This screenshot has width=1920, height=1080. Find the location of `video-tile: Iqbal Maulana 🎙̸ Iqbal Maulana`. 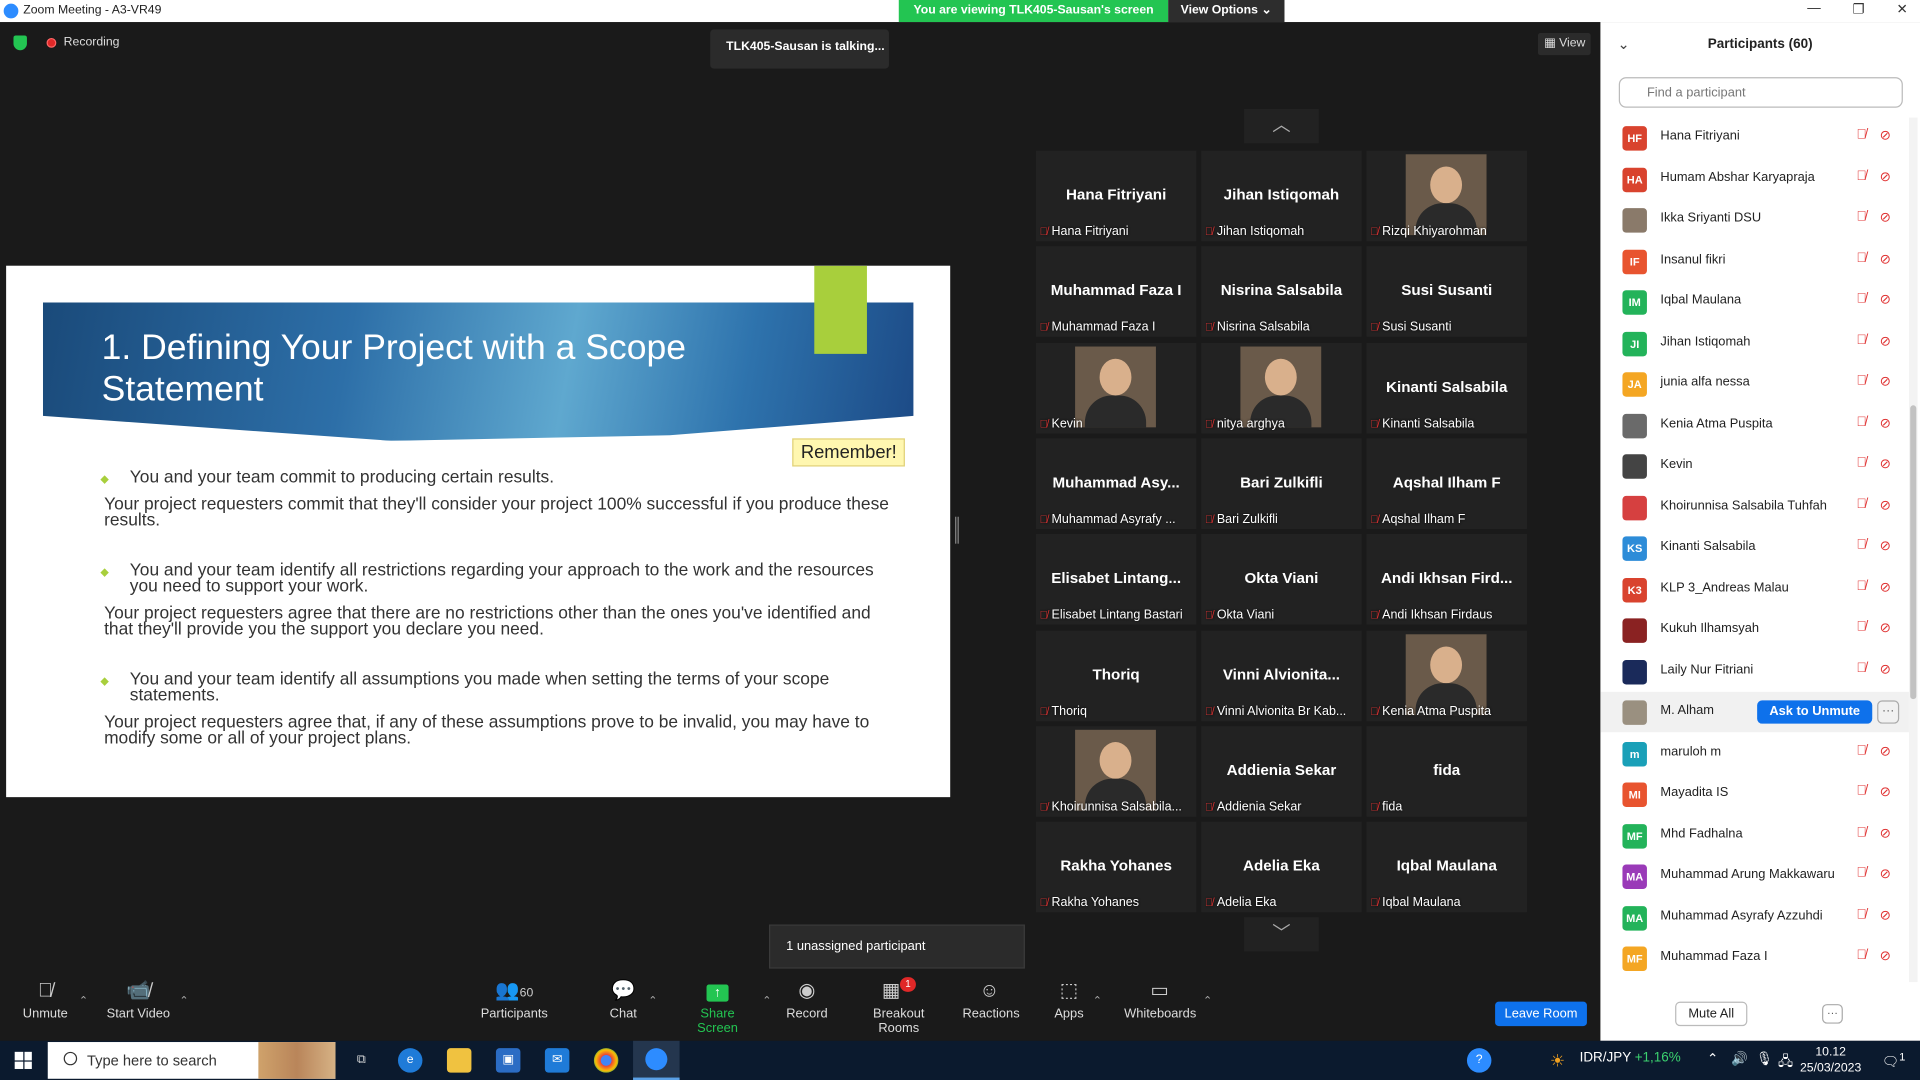

video-tile: Iqbal Maulana 🎙̸ Iqbal Maulana is located at coordinates (1446, 867).